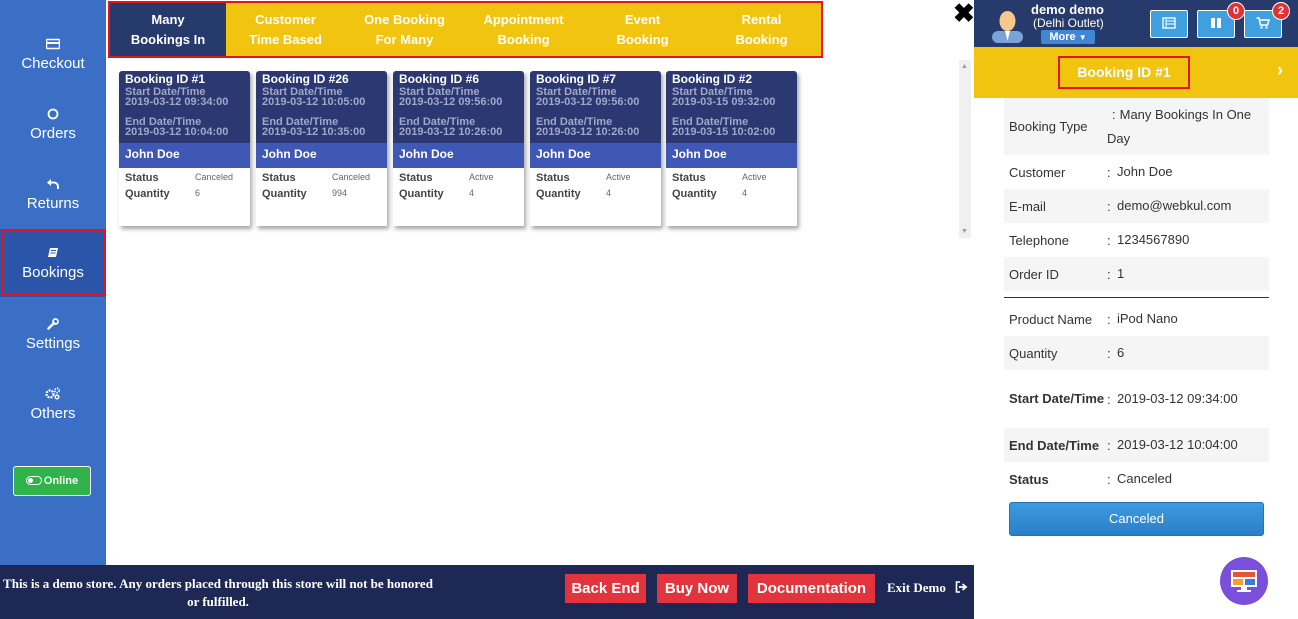  What do you see at coordinates (1136, 399) in the screenshot?
I see `detail-row: Start Date/Time : 2019-03-12 09:34:00` at bounding box center [1136, 399].